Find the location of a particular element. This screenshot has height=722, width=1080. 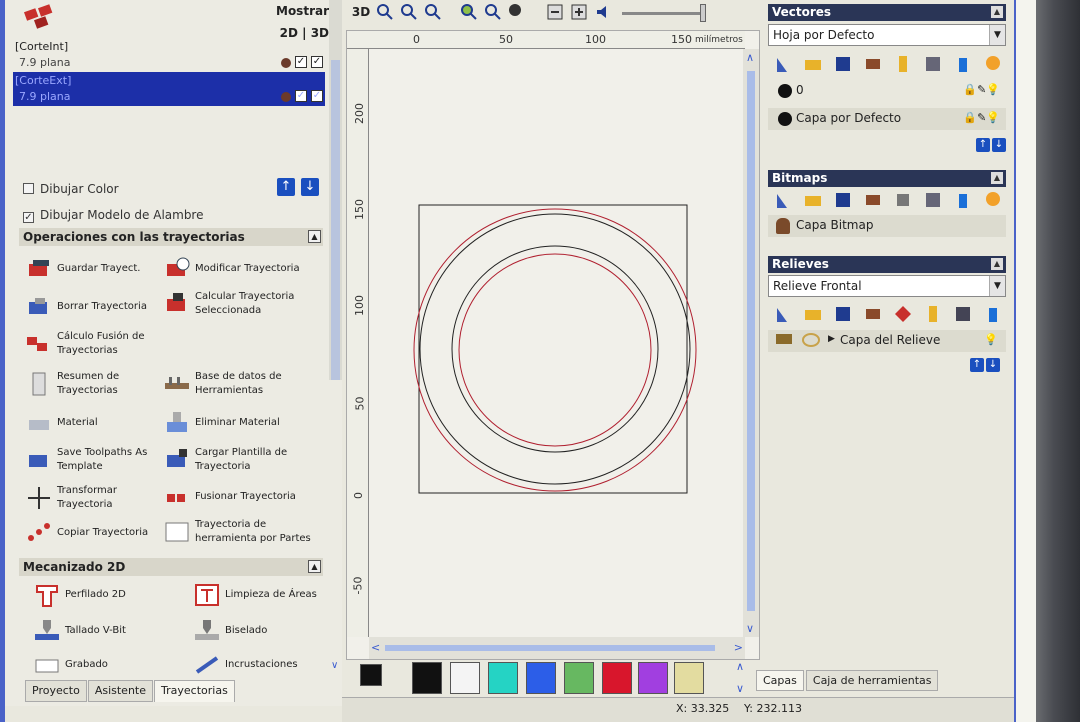

zoom-window-button is located at coordinates (469, 12).